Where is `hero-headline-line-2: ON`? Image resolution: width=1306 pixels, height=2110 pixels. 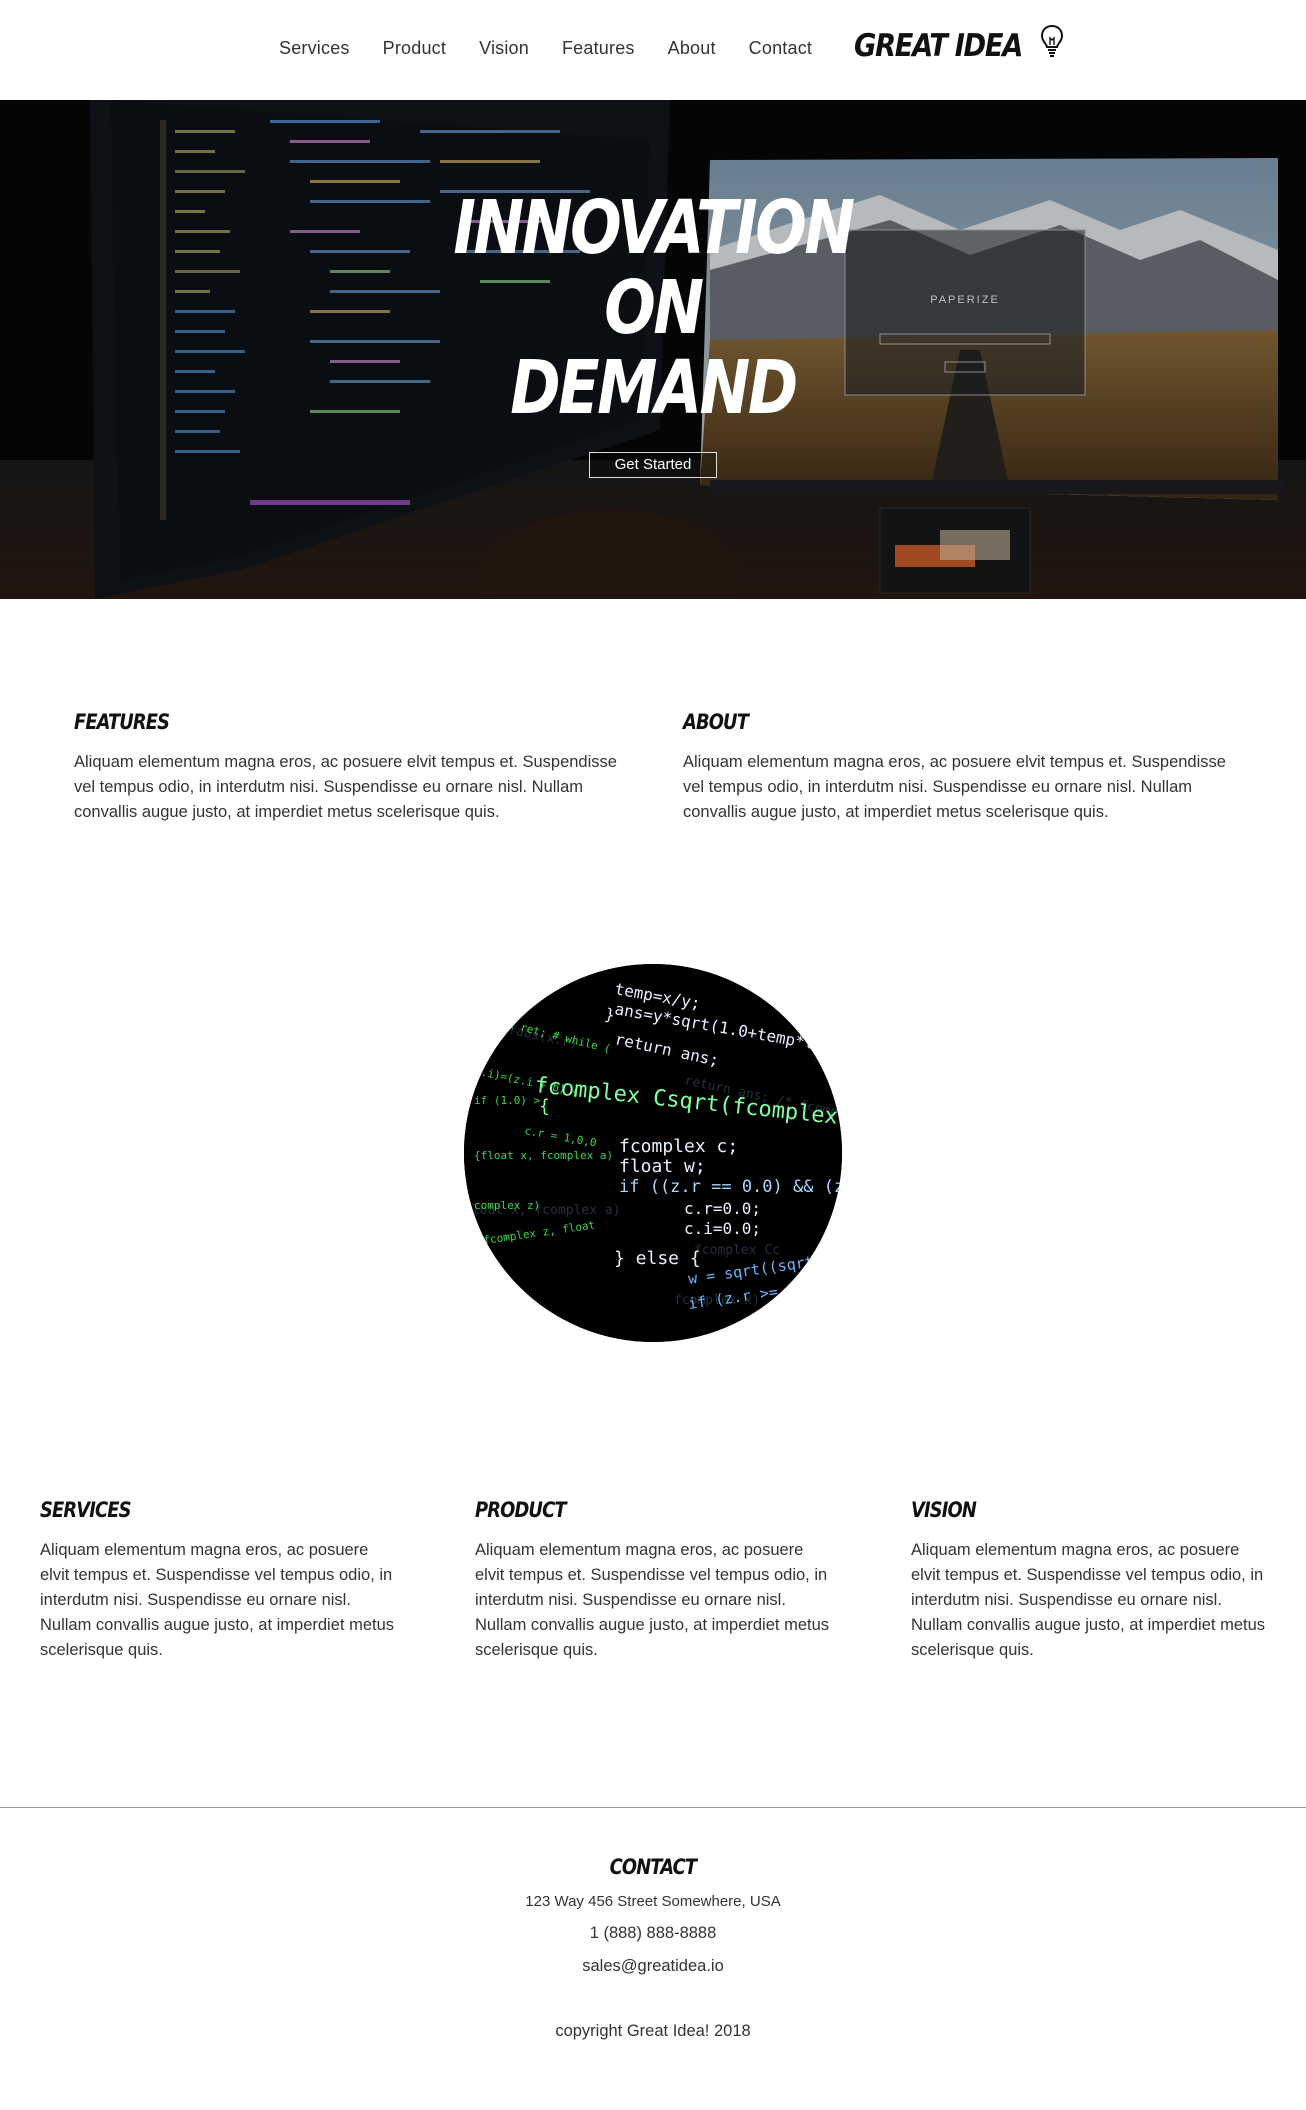
hero-headline-line-2: ON is located at coordinates (654, 308).